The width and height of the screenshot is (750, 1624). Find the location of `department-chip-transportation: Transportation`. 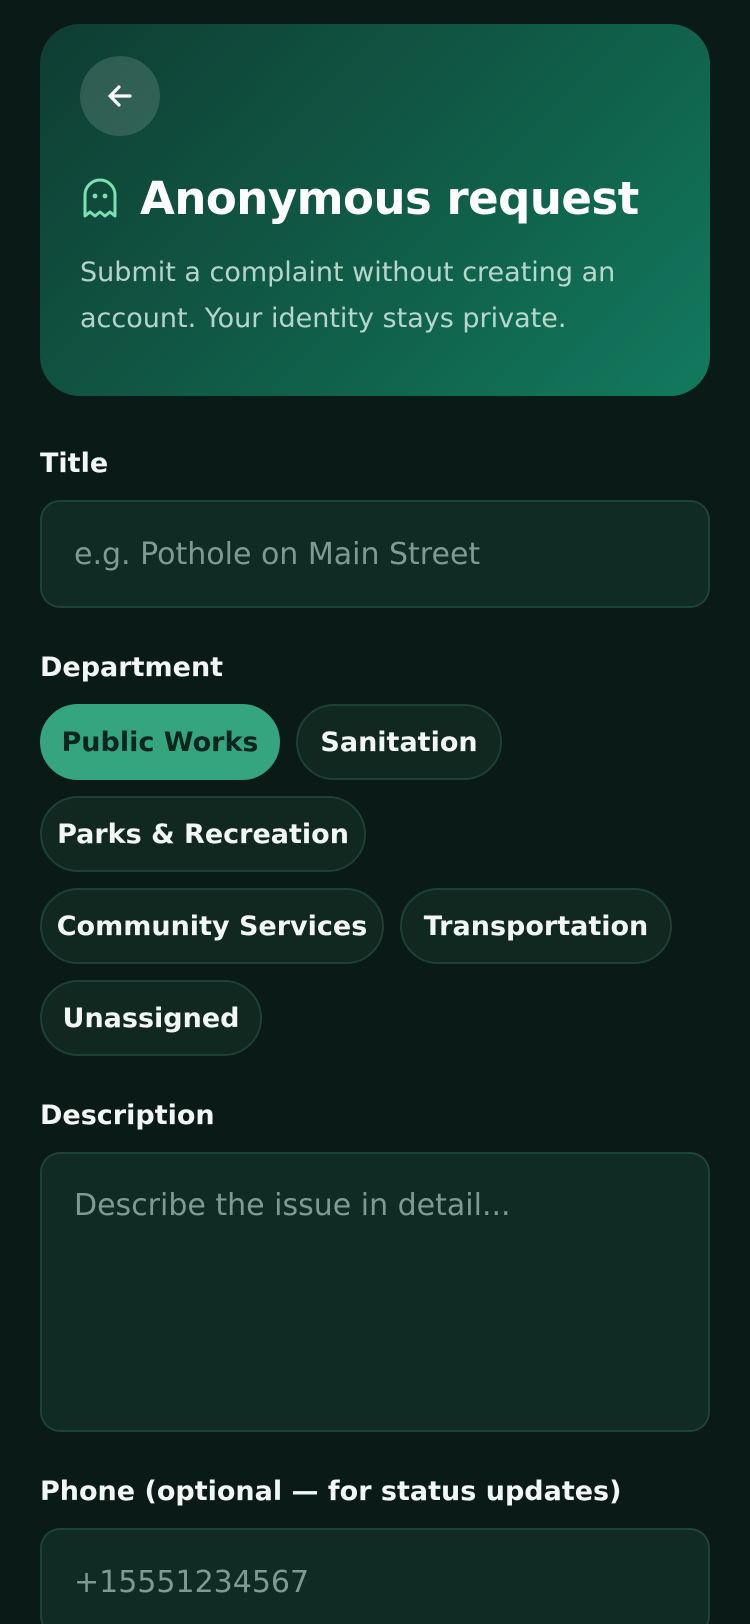

department-chip-transportation: Transportation is located at coordinates (536, 926).